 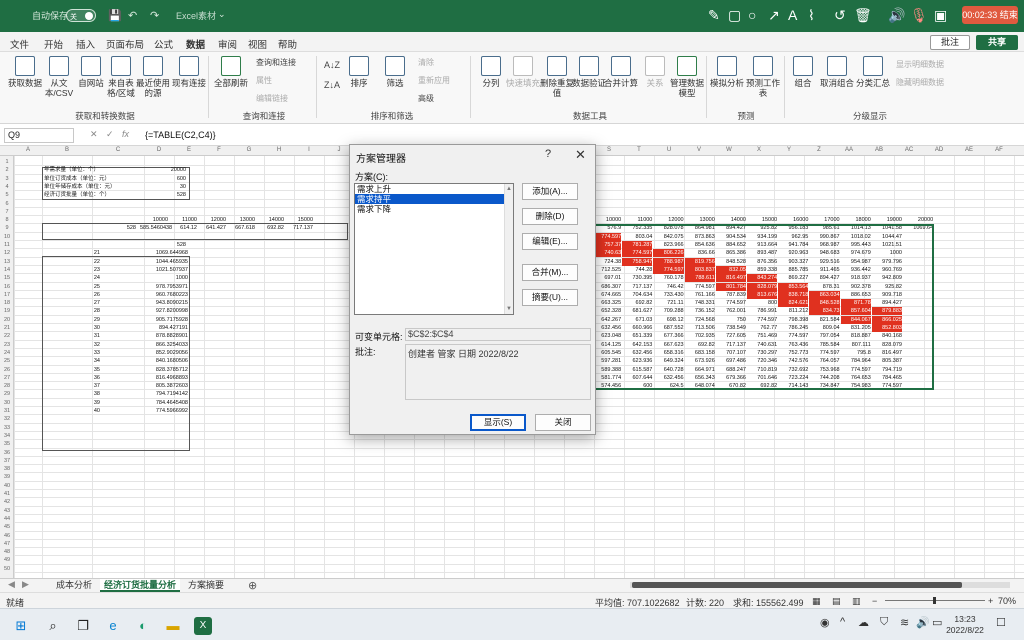 What do you see at coordinates (164, 394) in the screenshot?
I see `cell: 794.7194142` at bounding box center [164, 394].